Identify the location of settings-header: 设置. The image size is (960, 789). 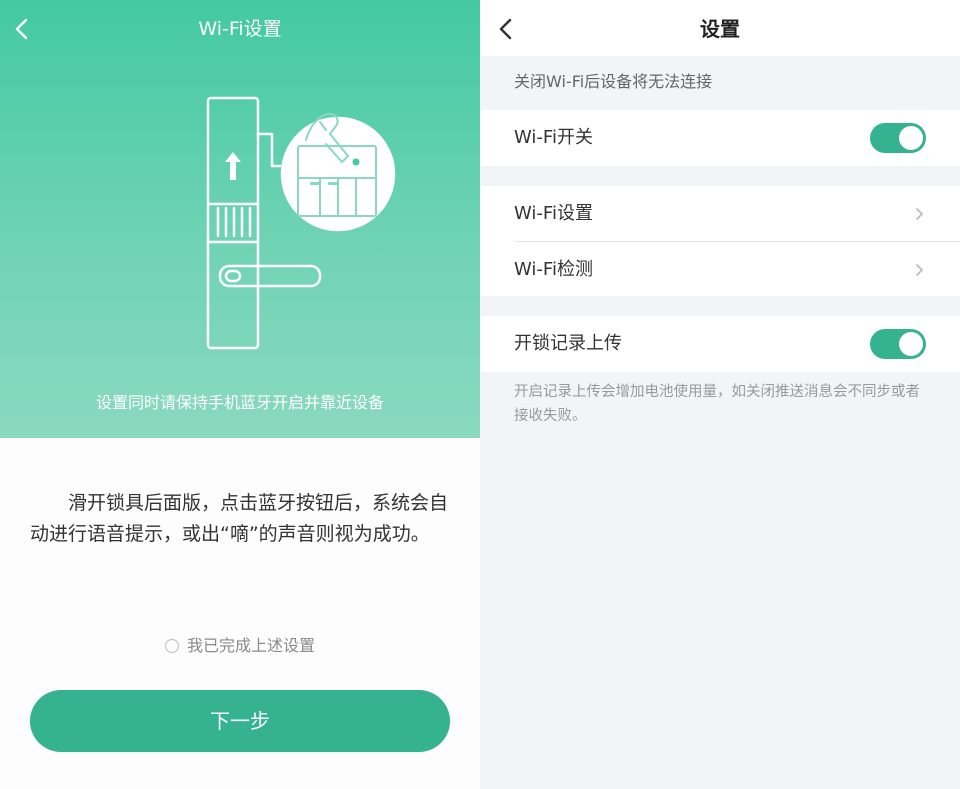
(720, 28).